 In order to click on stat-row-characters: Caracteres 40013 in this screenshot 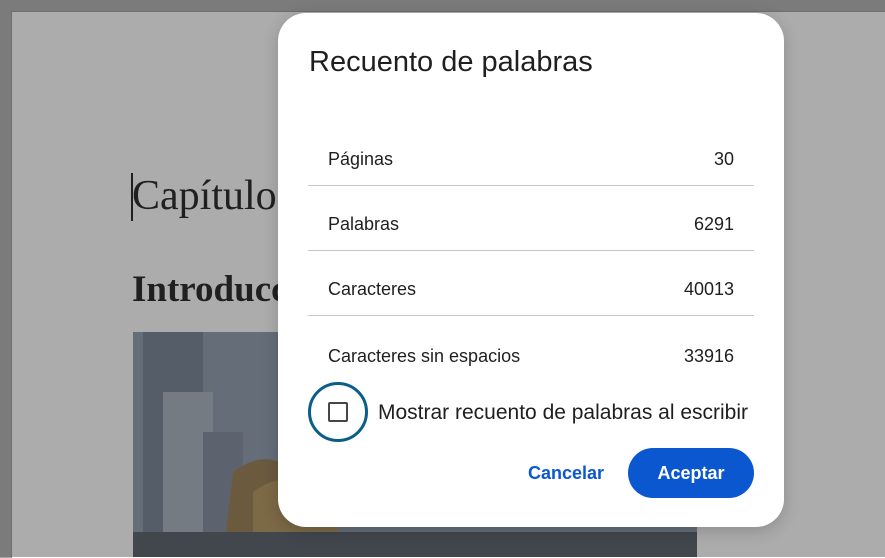, I will do `click(531, 283)`.